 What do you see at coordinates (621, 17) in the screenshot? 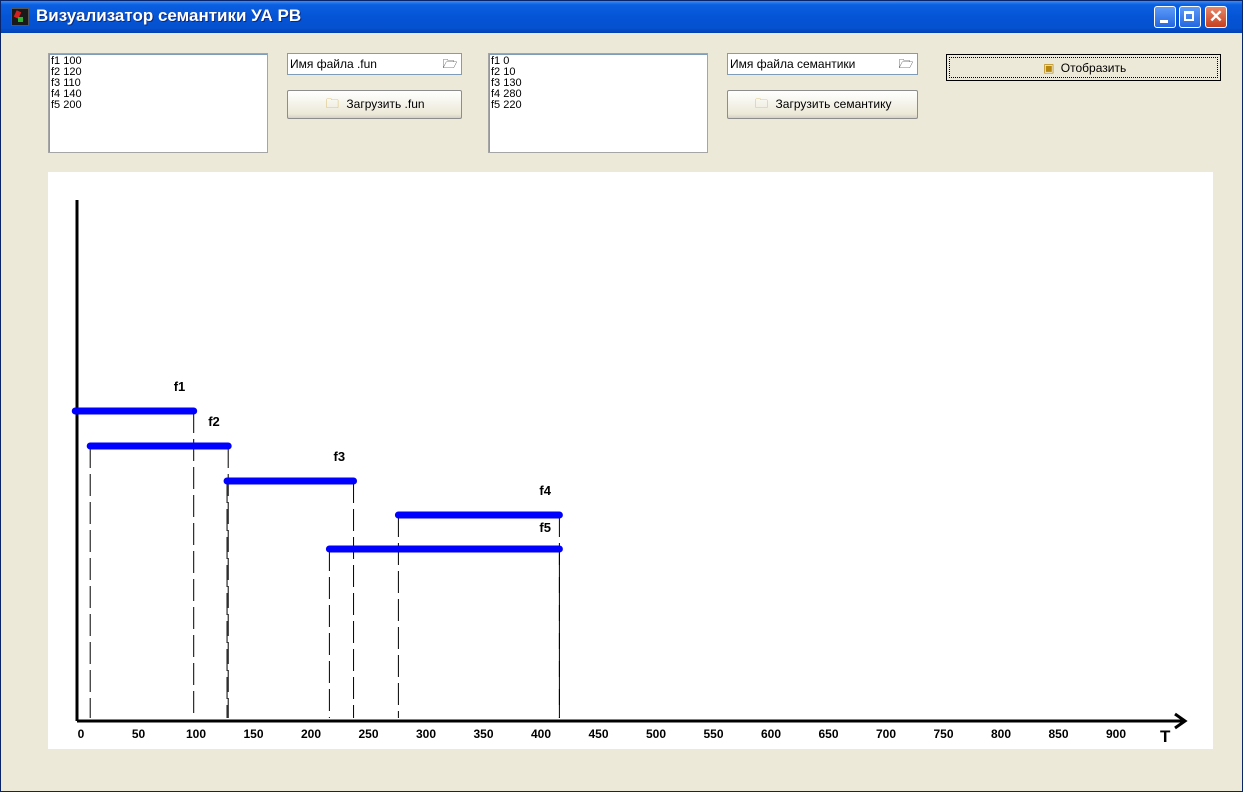
I see `title-bar: Визуализатор семантики УА РВ ✕` at bounding box center [621, 17].